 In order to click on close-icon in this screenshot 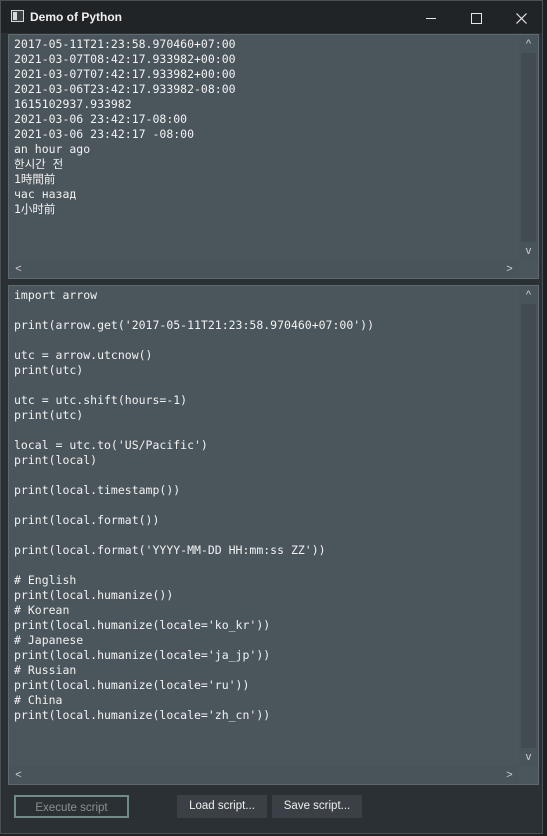, I will do `click(521, 18)`.